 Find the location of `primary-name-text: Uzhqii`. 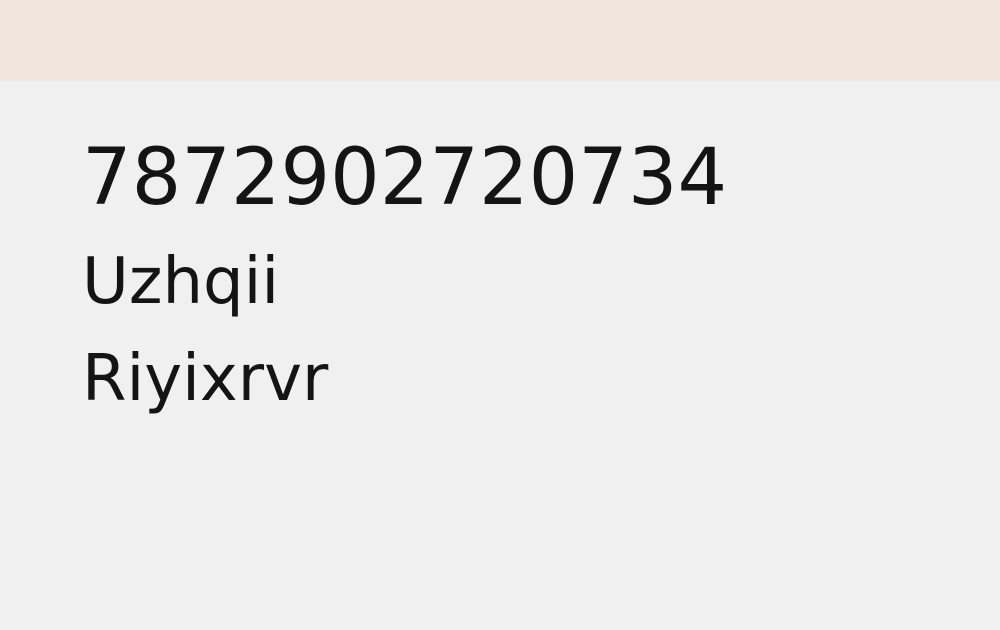

primary-name-text: Uzhqii is located at coordinates (181, 282).